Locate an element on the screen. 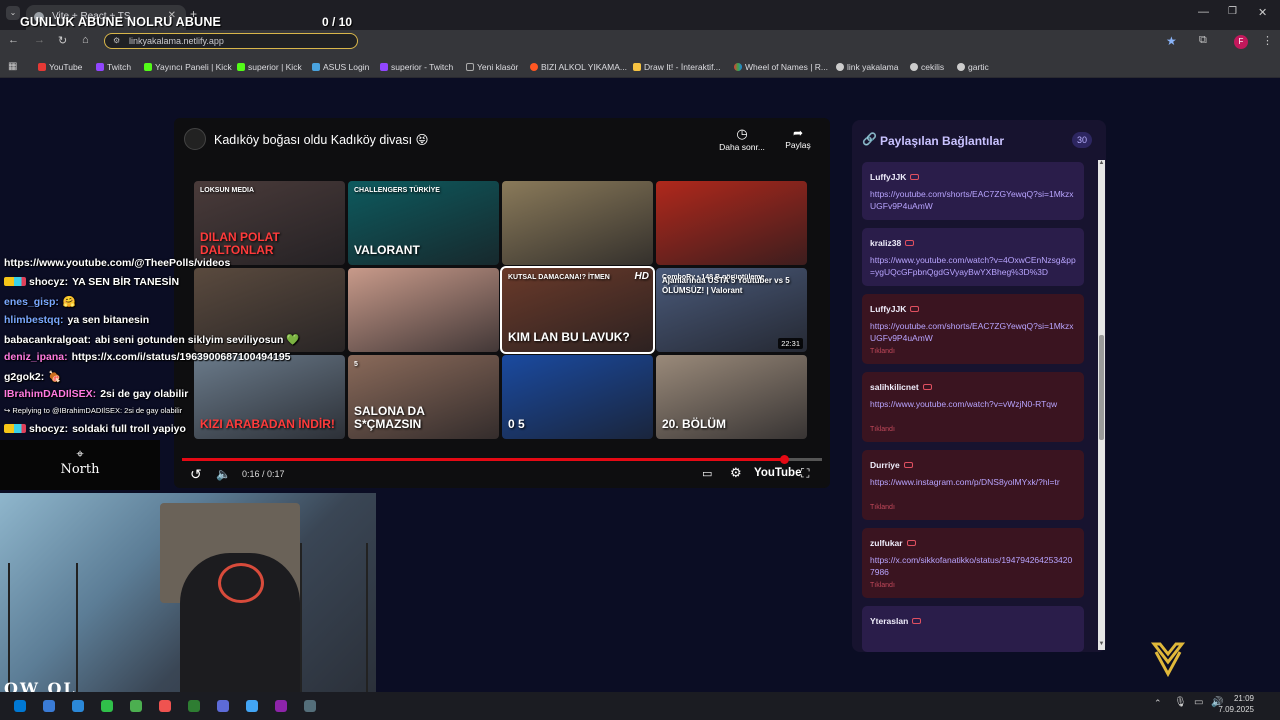  video-icon is located at coordinates (910, 243).